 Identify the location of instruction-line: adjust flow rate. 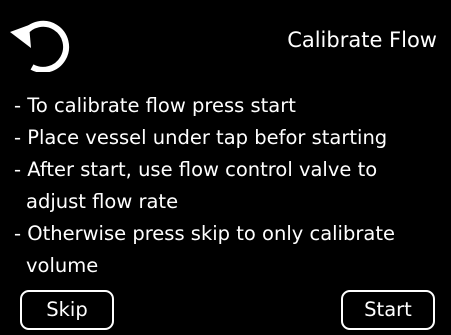
(102, 201).